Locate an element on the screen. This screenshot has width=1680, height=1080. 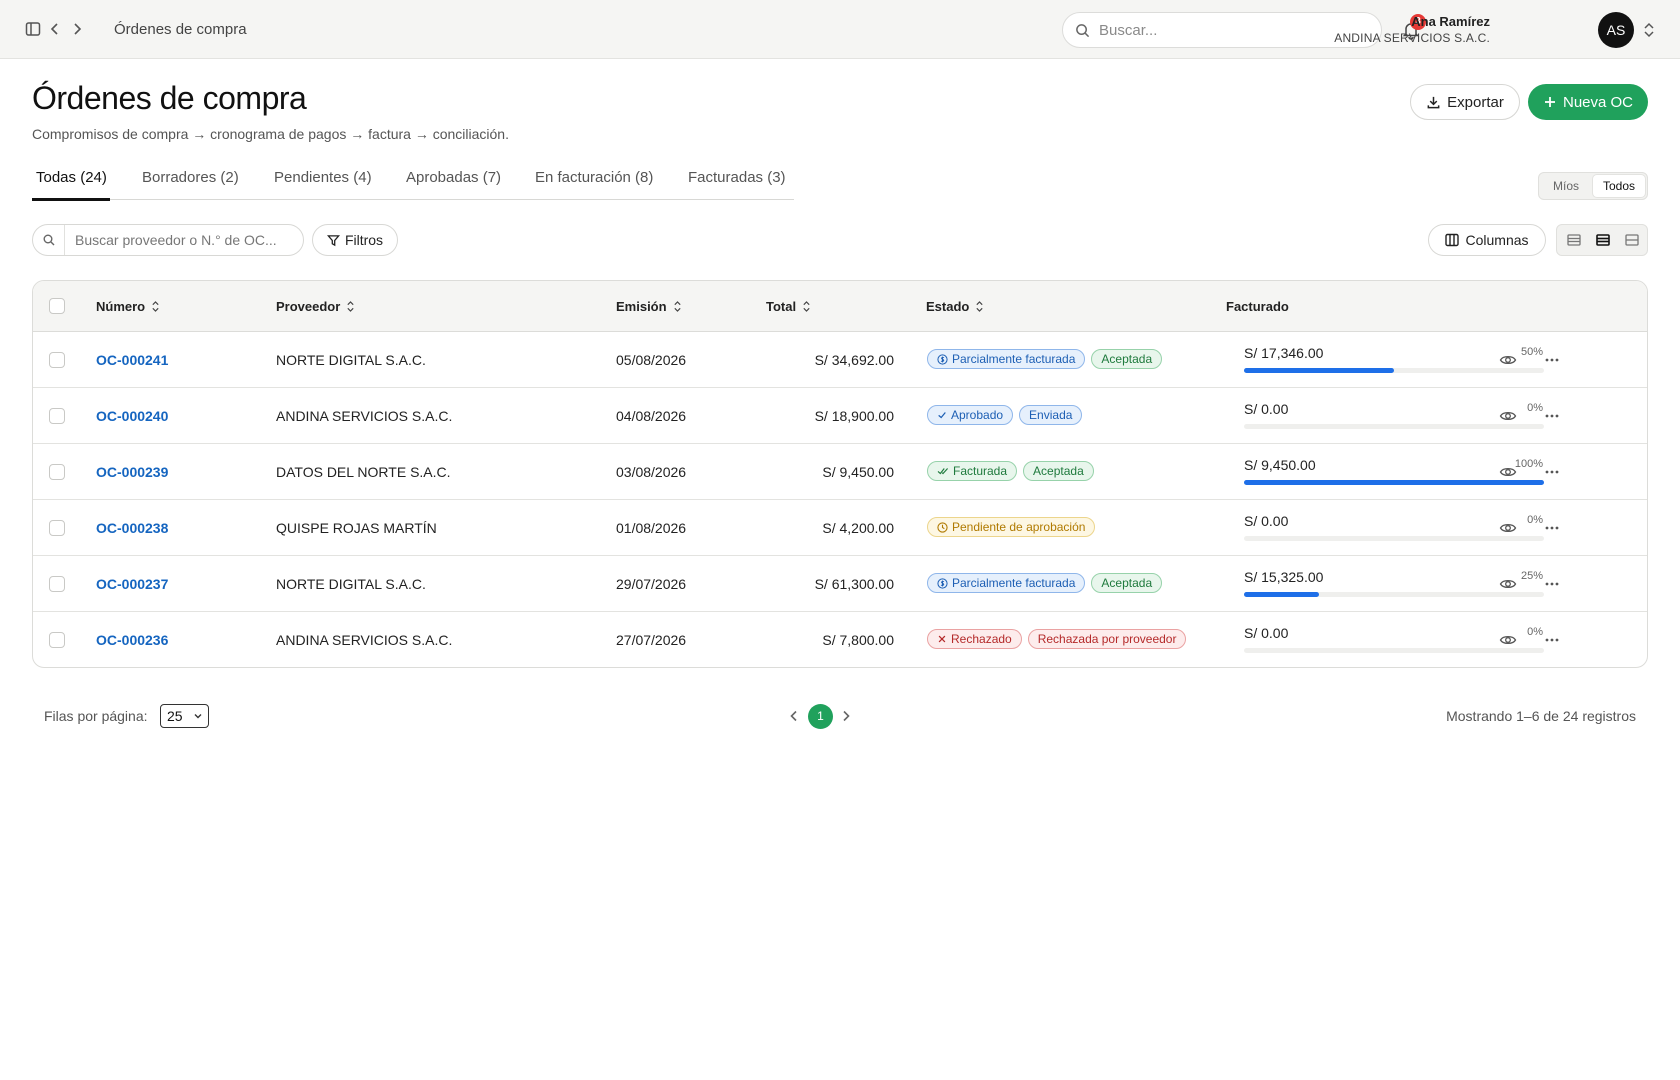
column-header-proveedor: Proveedor is located at coordinates (315, 306).